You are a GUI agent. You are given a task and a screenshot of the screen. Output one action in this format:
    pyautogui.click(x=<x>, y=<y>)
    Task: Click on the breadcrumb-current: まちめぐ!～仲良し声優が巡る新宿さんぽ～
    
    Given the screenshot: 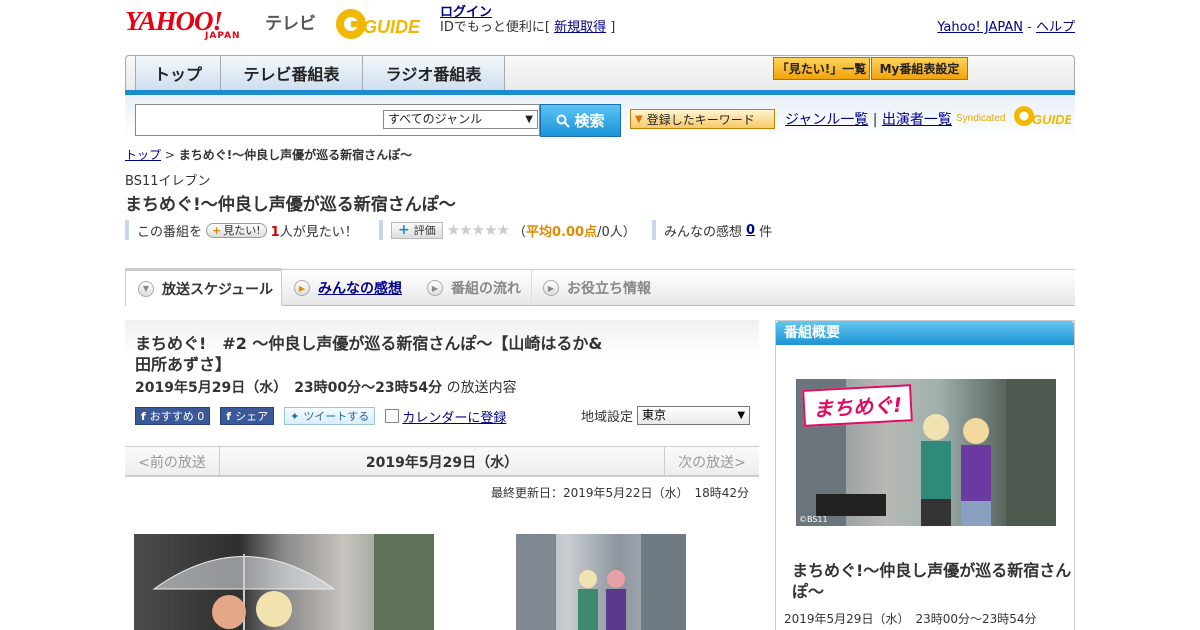 What is the action you would take?
    pyautogui.click(x=295, y=155)
    